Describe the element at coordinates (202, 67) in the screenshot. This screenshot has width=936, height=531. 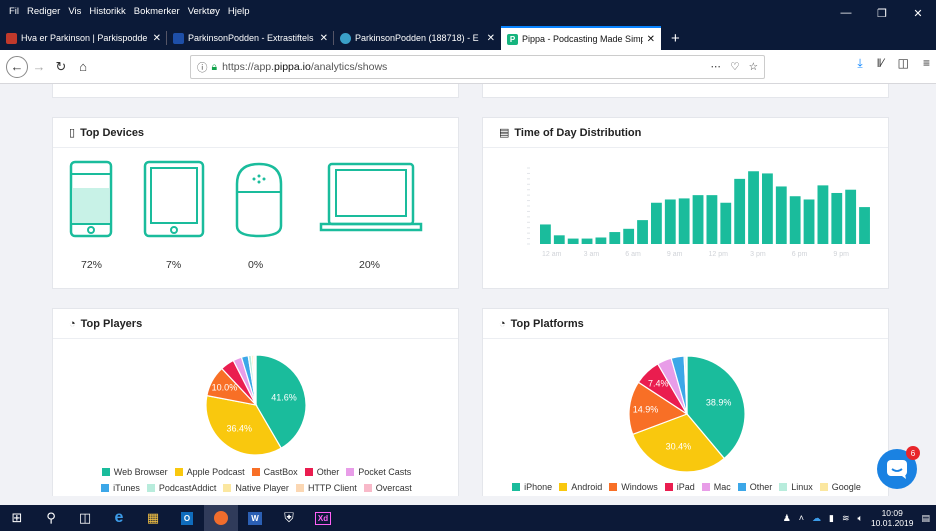
I see `info-icon: ⓘ` at that location.